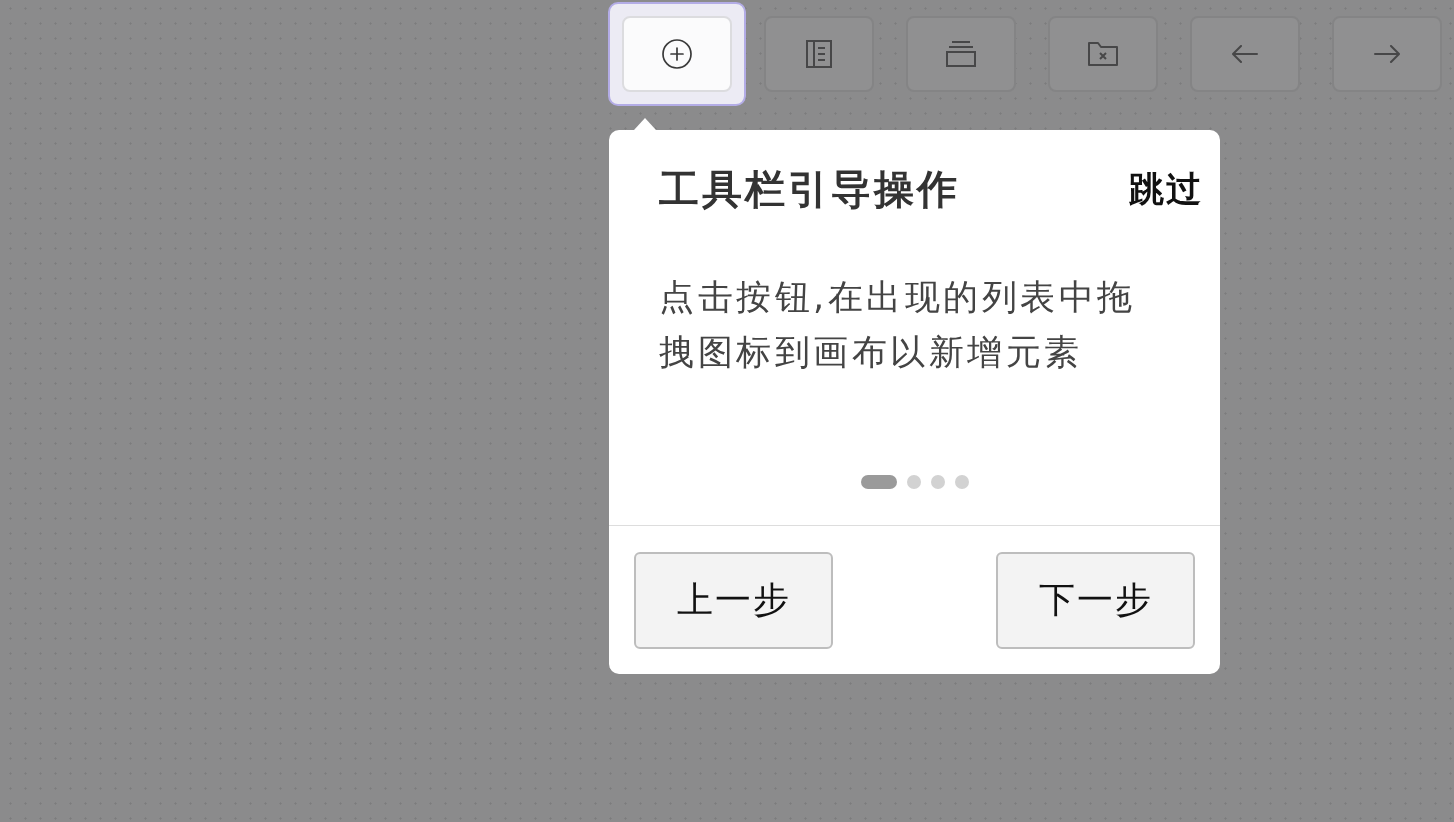  I want to click on next-step-button: 下一步, so click(1095, 600).